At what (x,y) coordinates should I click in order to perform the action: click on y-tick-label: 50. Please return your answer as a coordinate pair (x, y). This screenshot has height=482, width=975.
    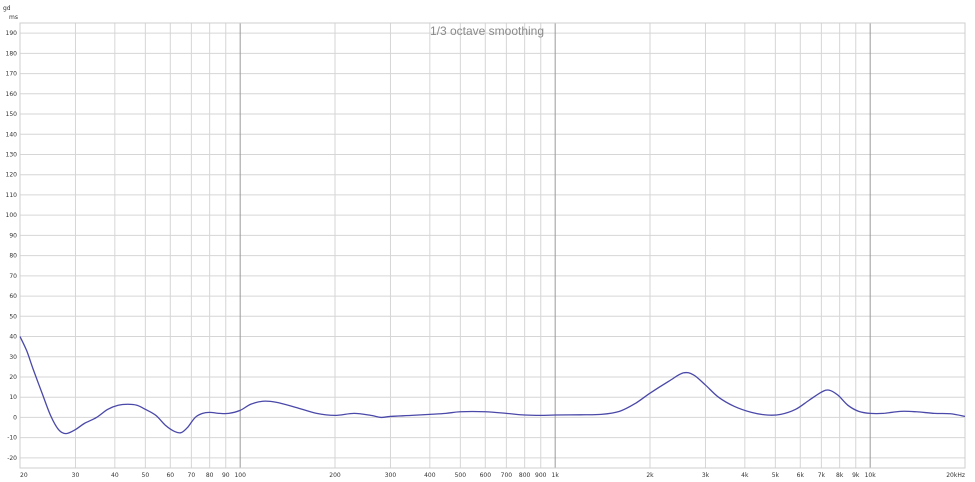
    Looking at the image, I should click on (13, 316).